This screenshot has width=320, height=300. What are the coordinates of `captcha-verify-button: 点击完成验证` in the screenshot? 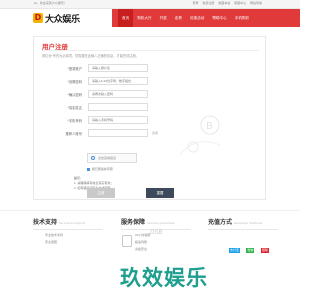 It's located at (112, 158).